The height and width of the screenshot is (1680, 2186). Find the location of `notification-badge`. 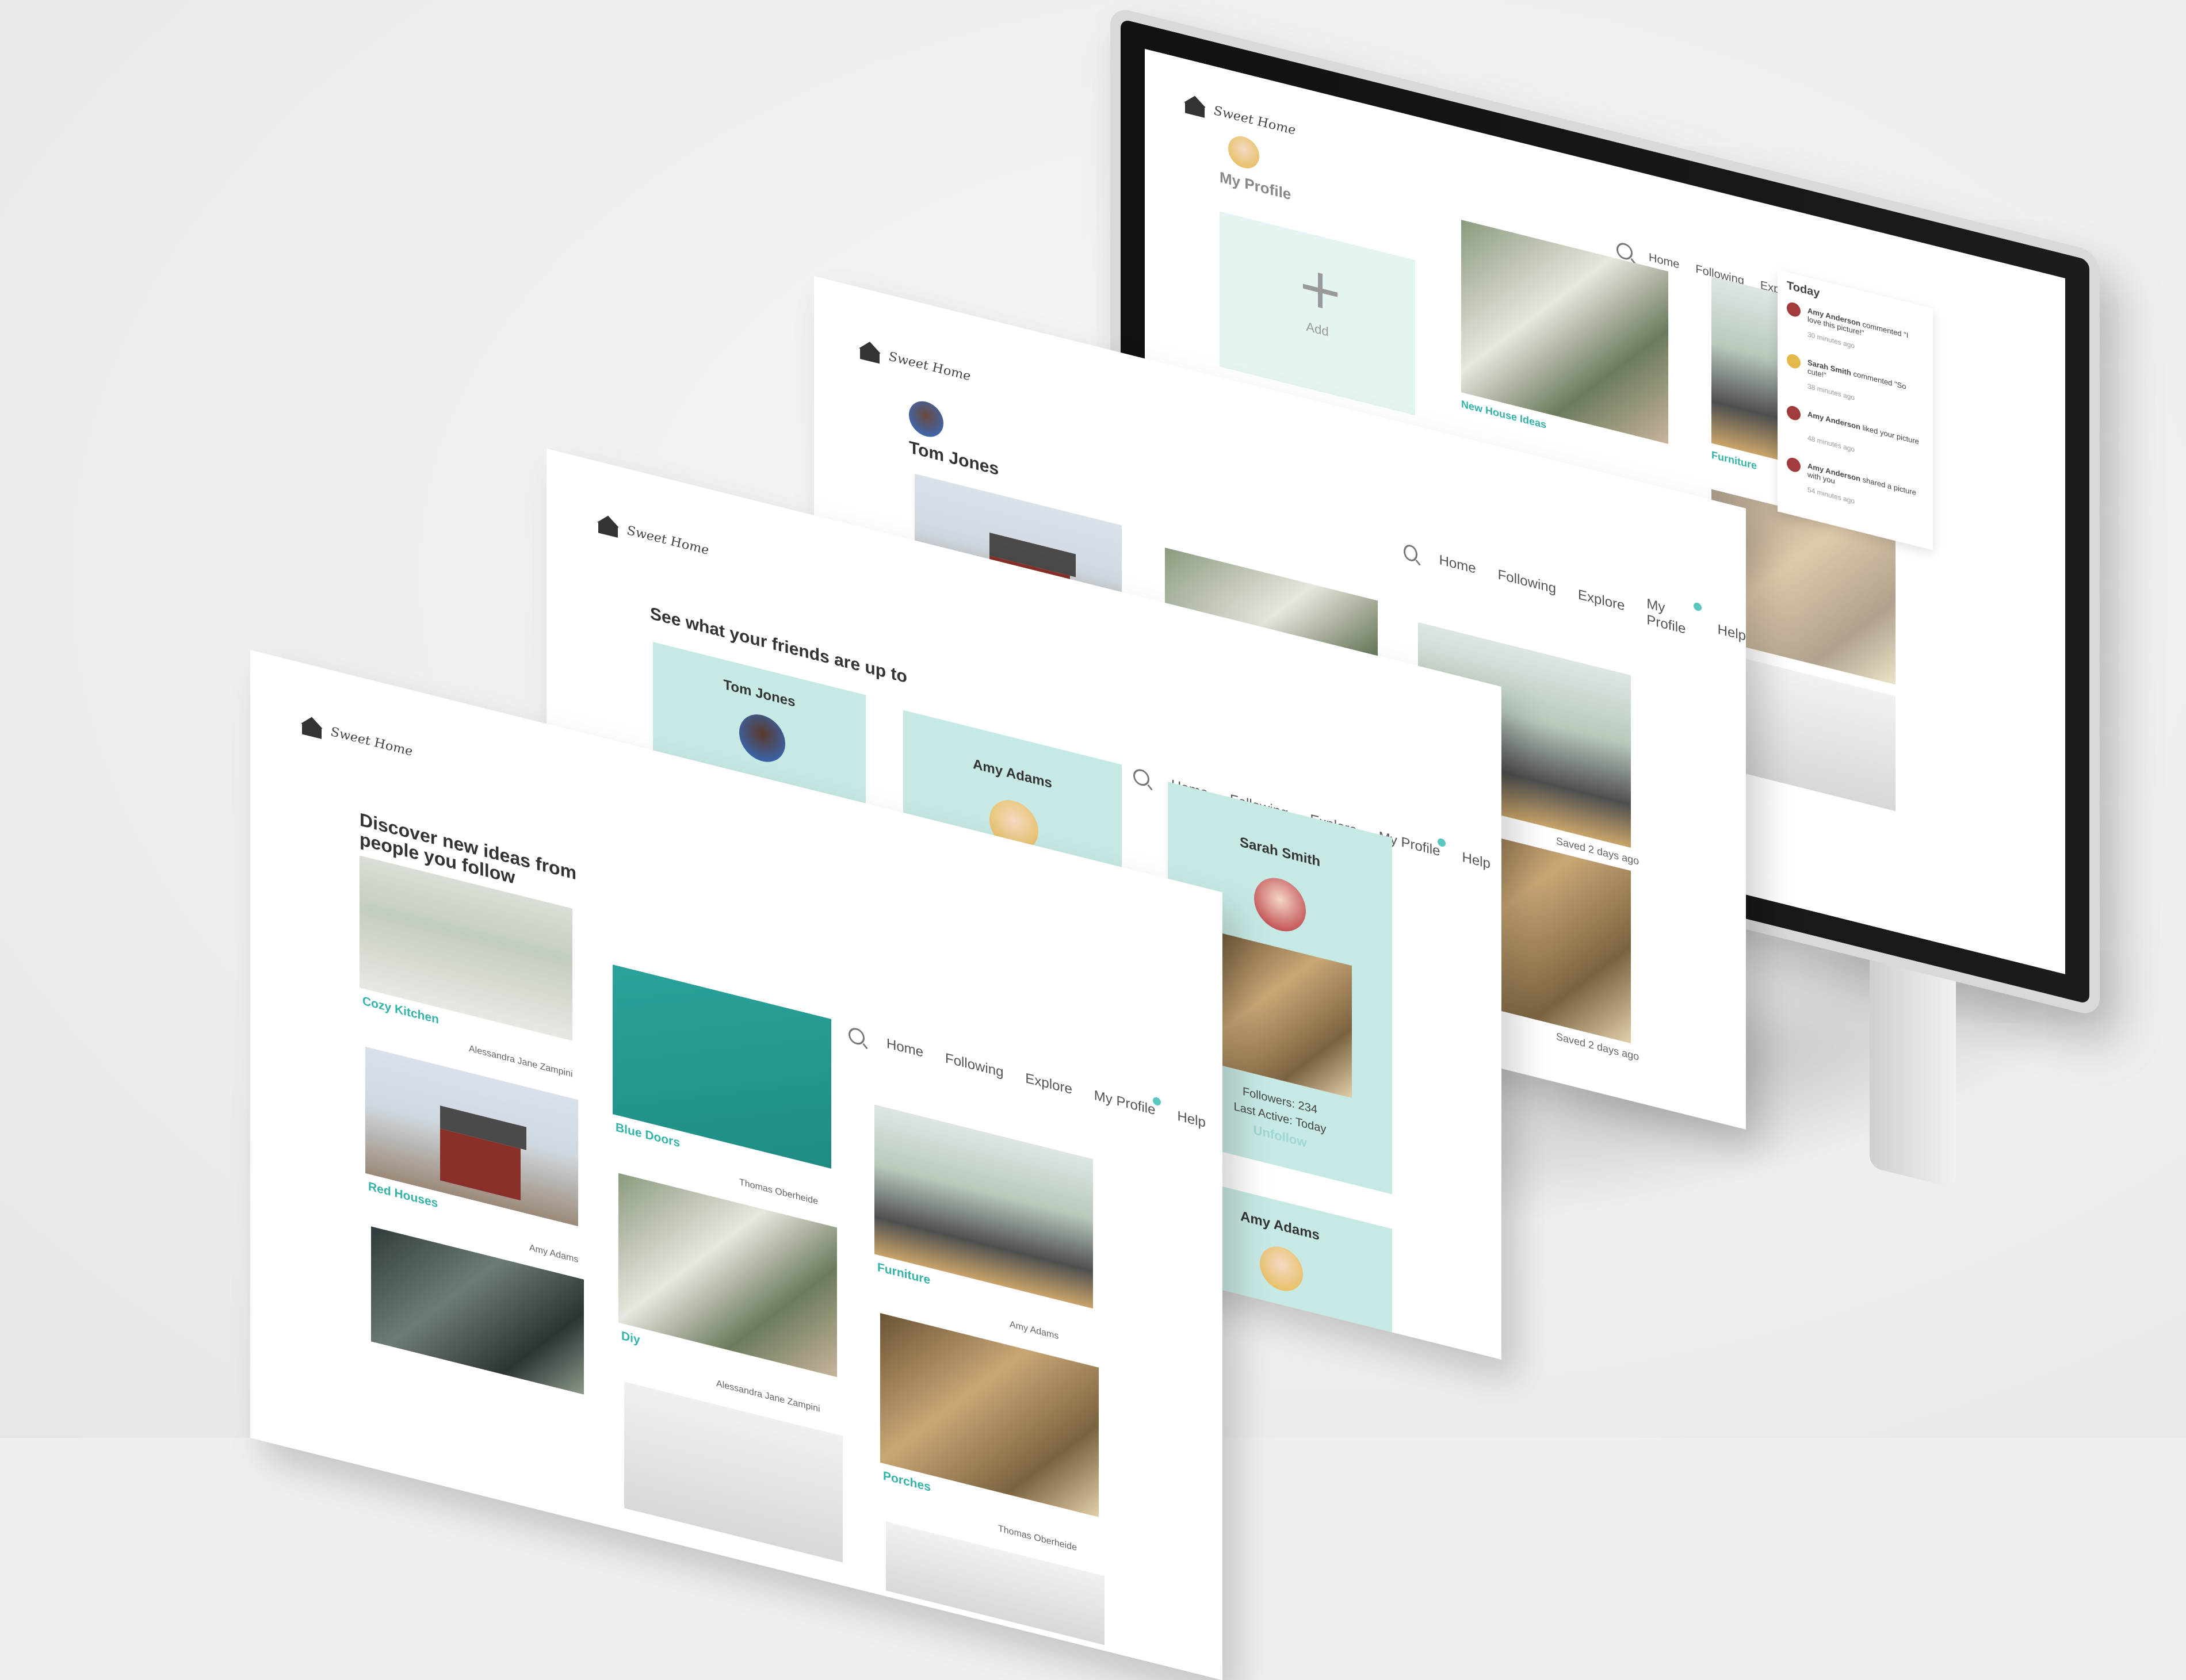

notification-badge is located at coordinates (1697, 607).